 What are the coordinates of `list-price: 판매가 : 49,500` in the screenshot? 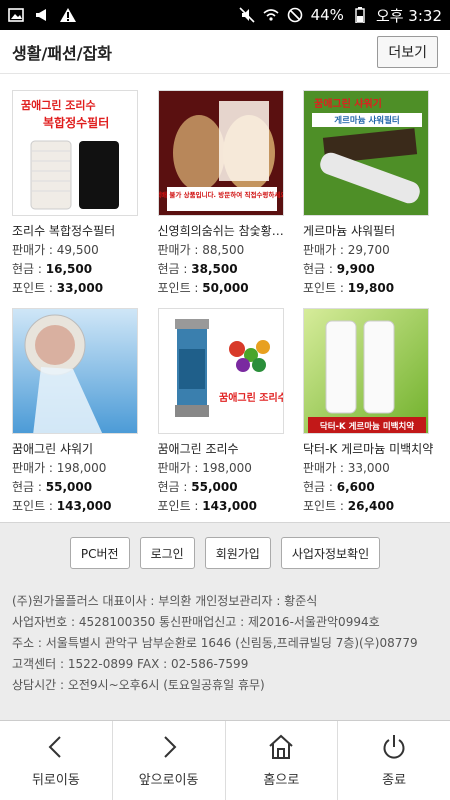 It's located at (55, 250).